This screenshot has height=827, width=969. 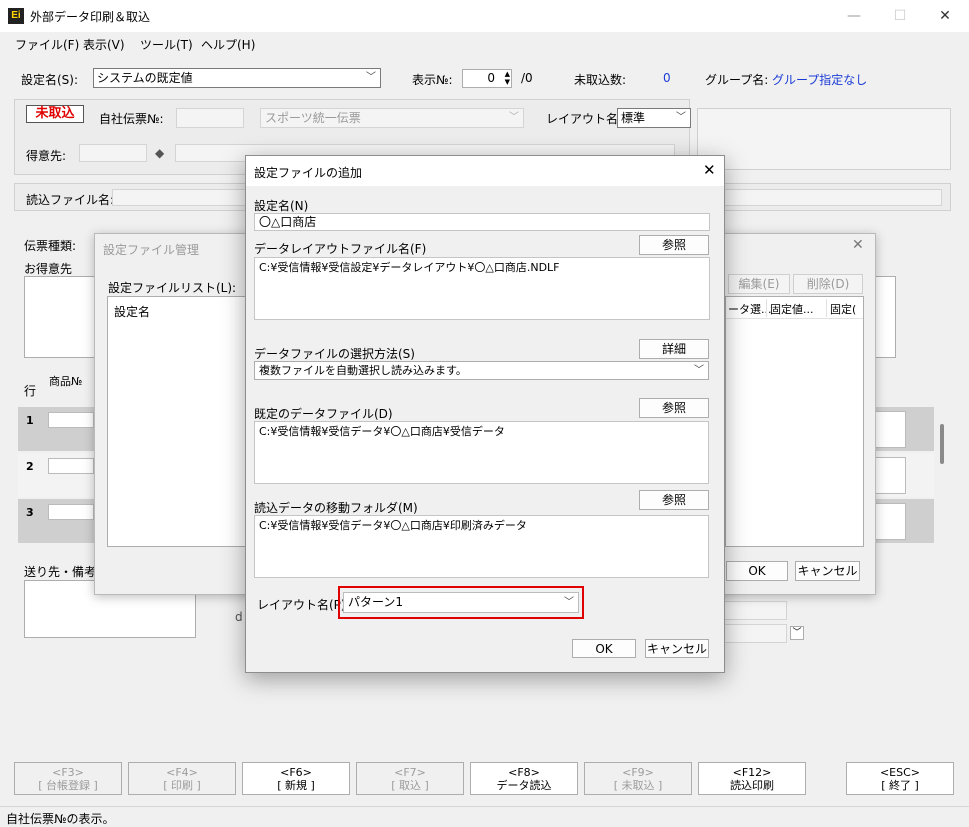 I want to click on fkey-code: <F4>, so click(x=182, y=772).